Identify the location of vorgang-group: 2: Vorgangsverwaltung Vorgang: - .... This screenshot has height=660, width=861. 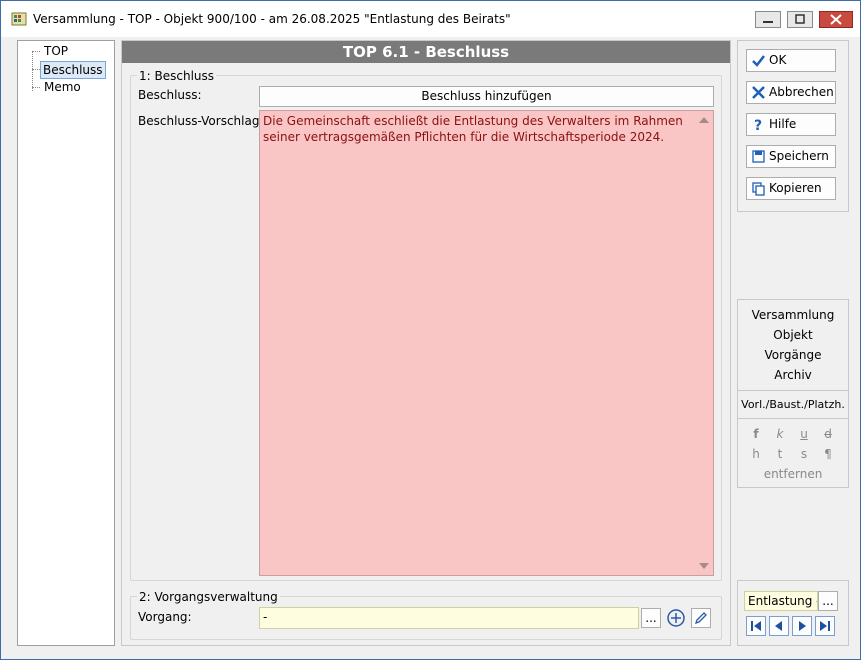
(426, 615).